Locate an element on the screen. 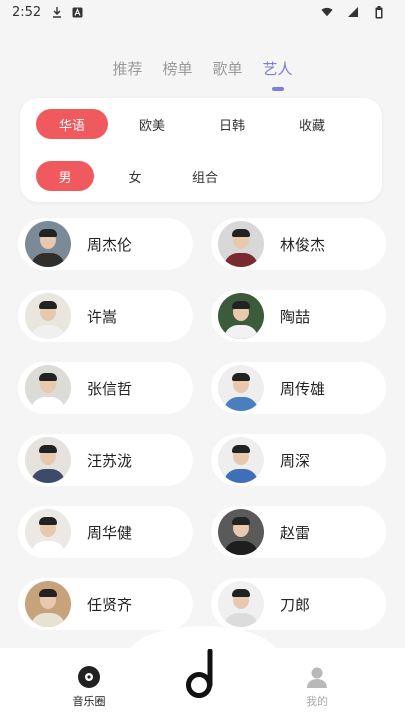 This screenshot has height=720, width=405. artist-card: 任贤齐 is located at coordinates (105, 604).